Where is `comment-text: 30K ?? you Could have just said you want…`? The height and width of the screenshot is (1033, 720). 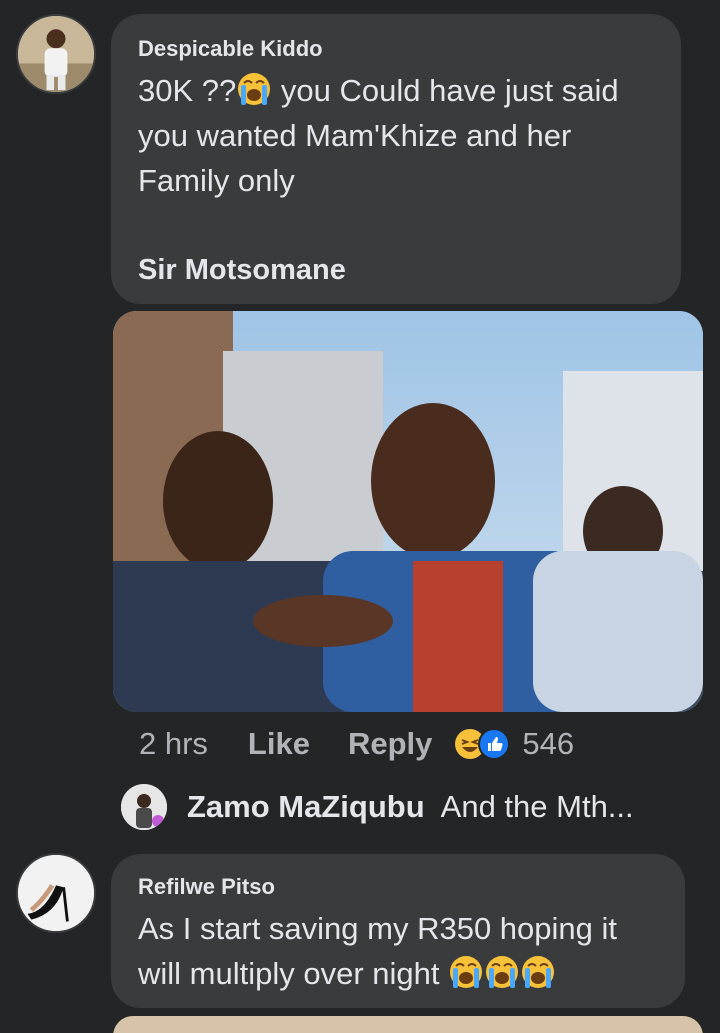
comment-text: 30K ?? you Could have just said you want… is located at coordinates (396, 135).